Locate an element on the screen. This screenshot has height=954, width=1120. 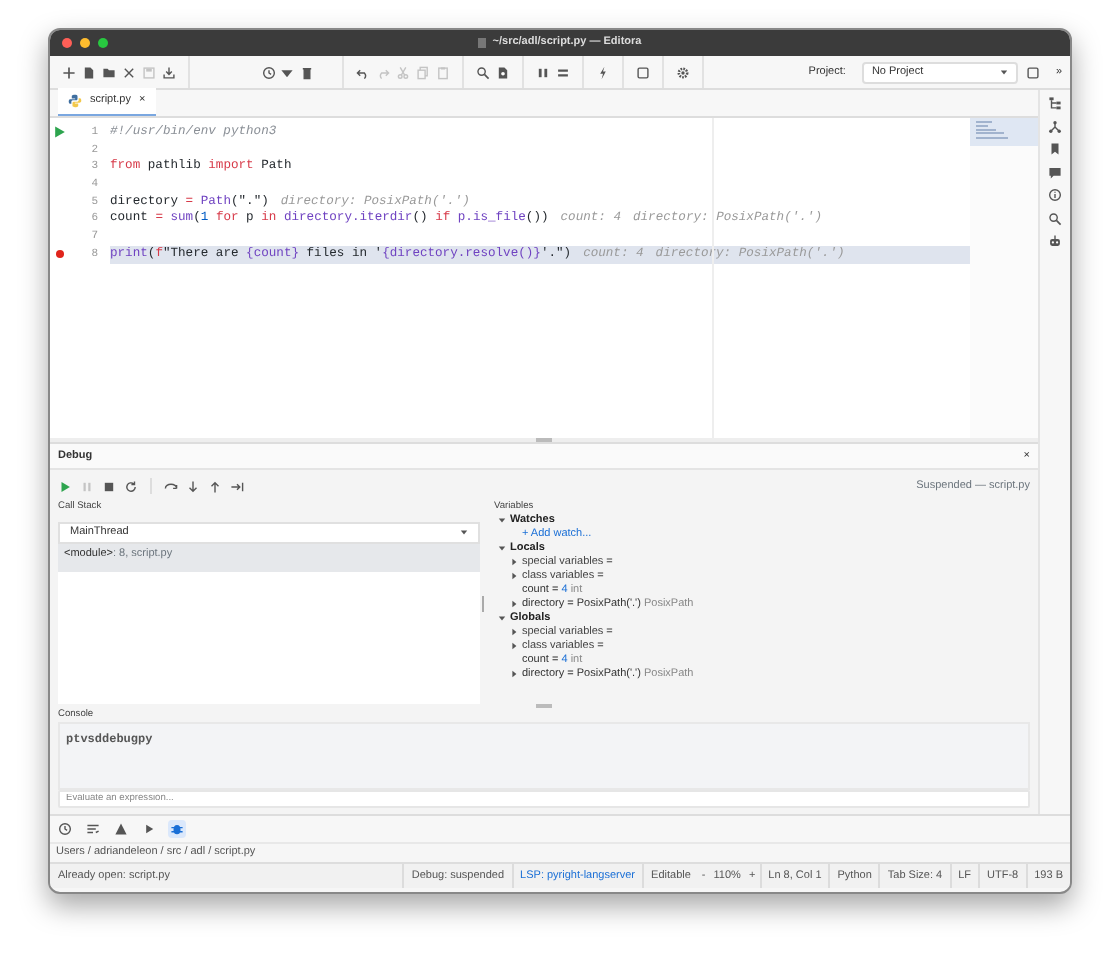
trash-icon is located at coordinates (307, 72).